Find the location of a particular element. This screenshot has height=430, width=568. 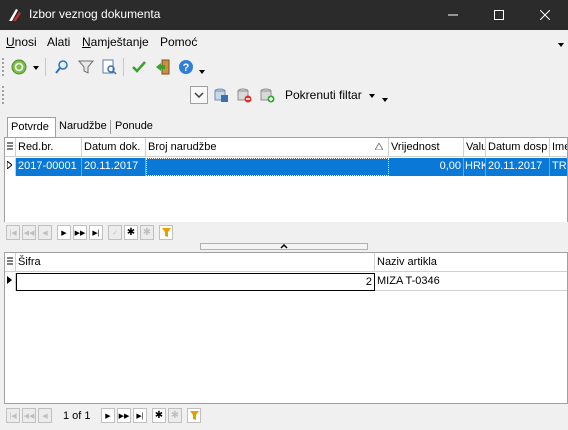

column-header-sifra: Šifra is located at coordinates (195, 262).